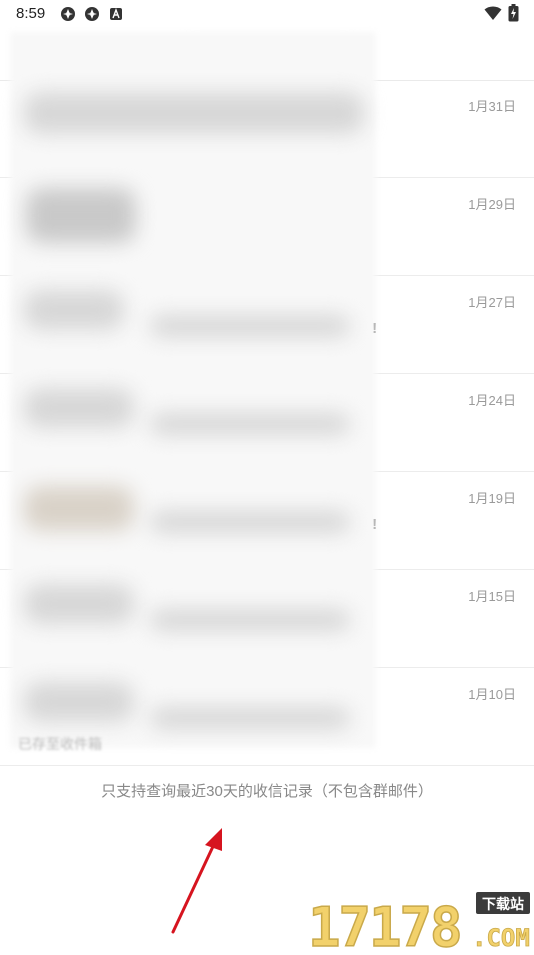 The height and width of the screenshot is (955, 534). What do you see at coordinates (503, 904) in the screenshot?
I see `watermark-badge: 下载站` at bounding box center [503, 904].